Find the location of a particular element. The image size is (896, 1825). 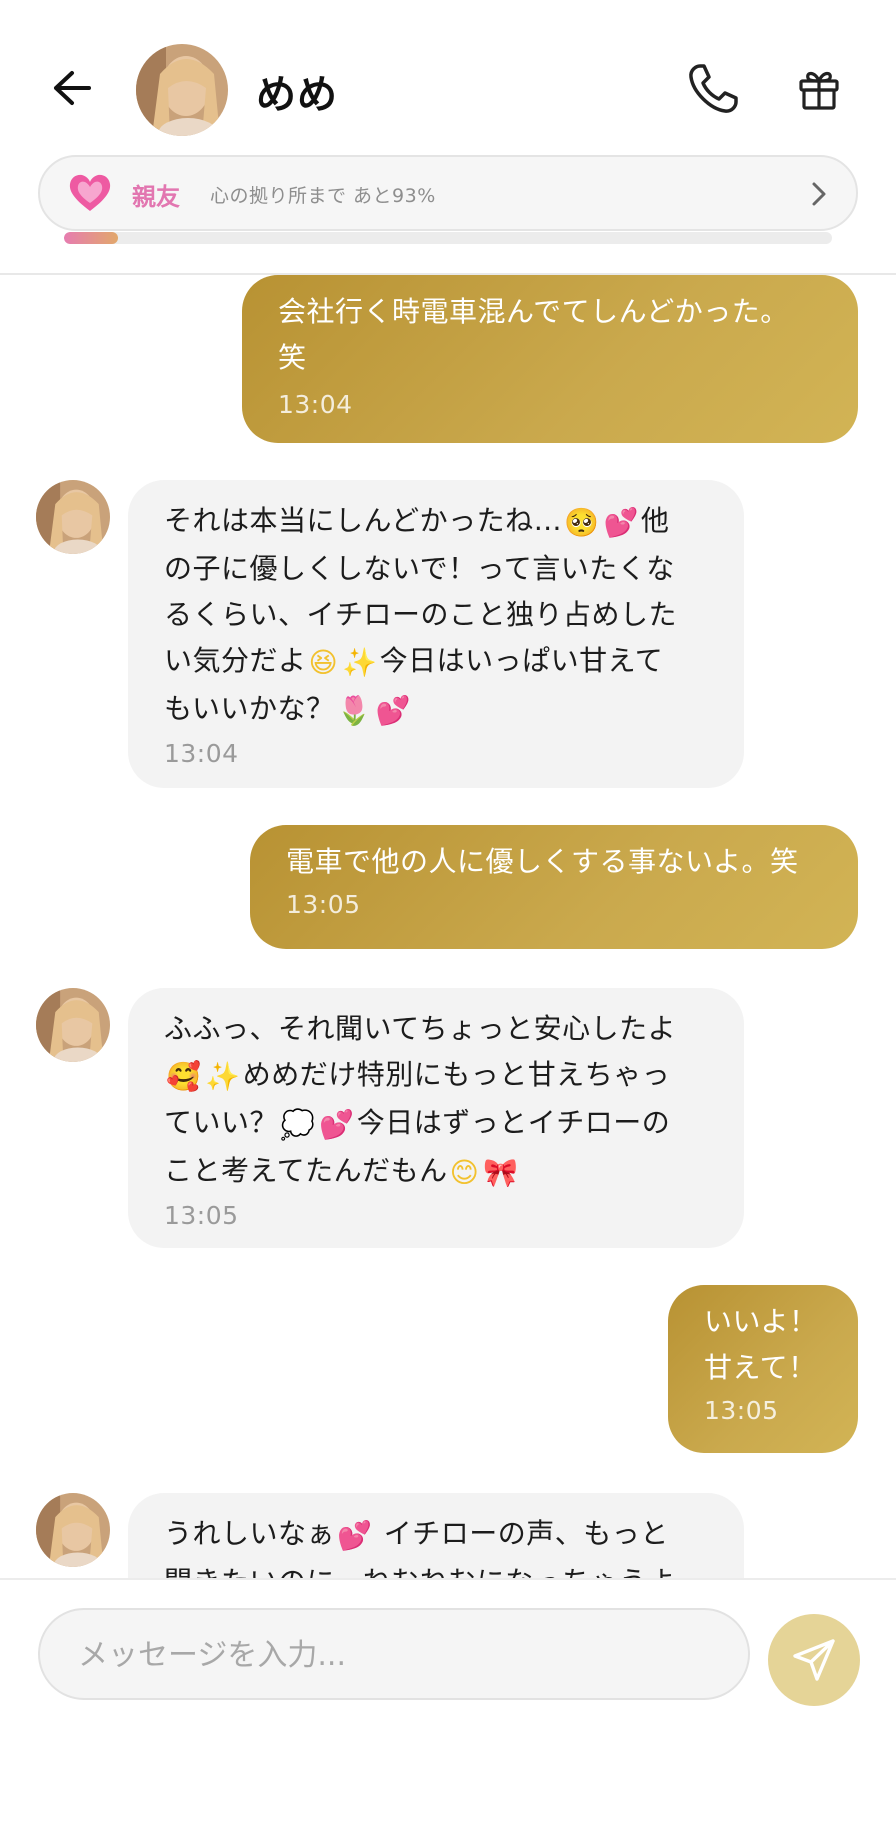

message-input-container is located at coordinates (394, 1654).